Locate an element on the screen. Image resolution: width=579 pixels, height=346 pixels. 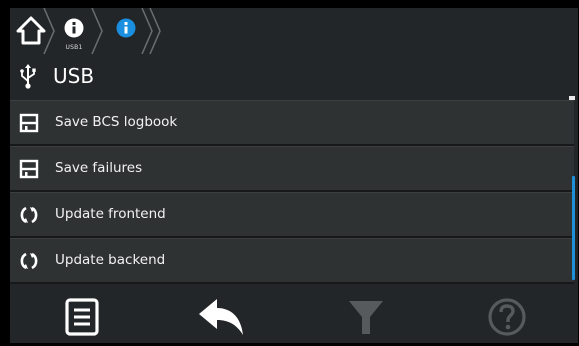
help-icon is located at coordinates (507, 316).